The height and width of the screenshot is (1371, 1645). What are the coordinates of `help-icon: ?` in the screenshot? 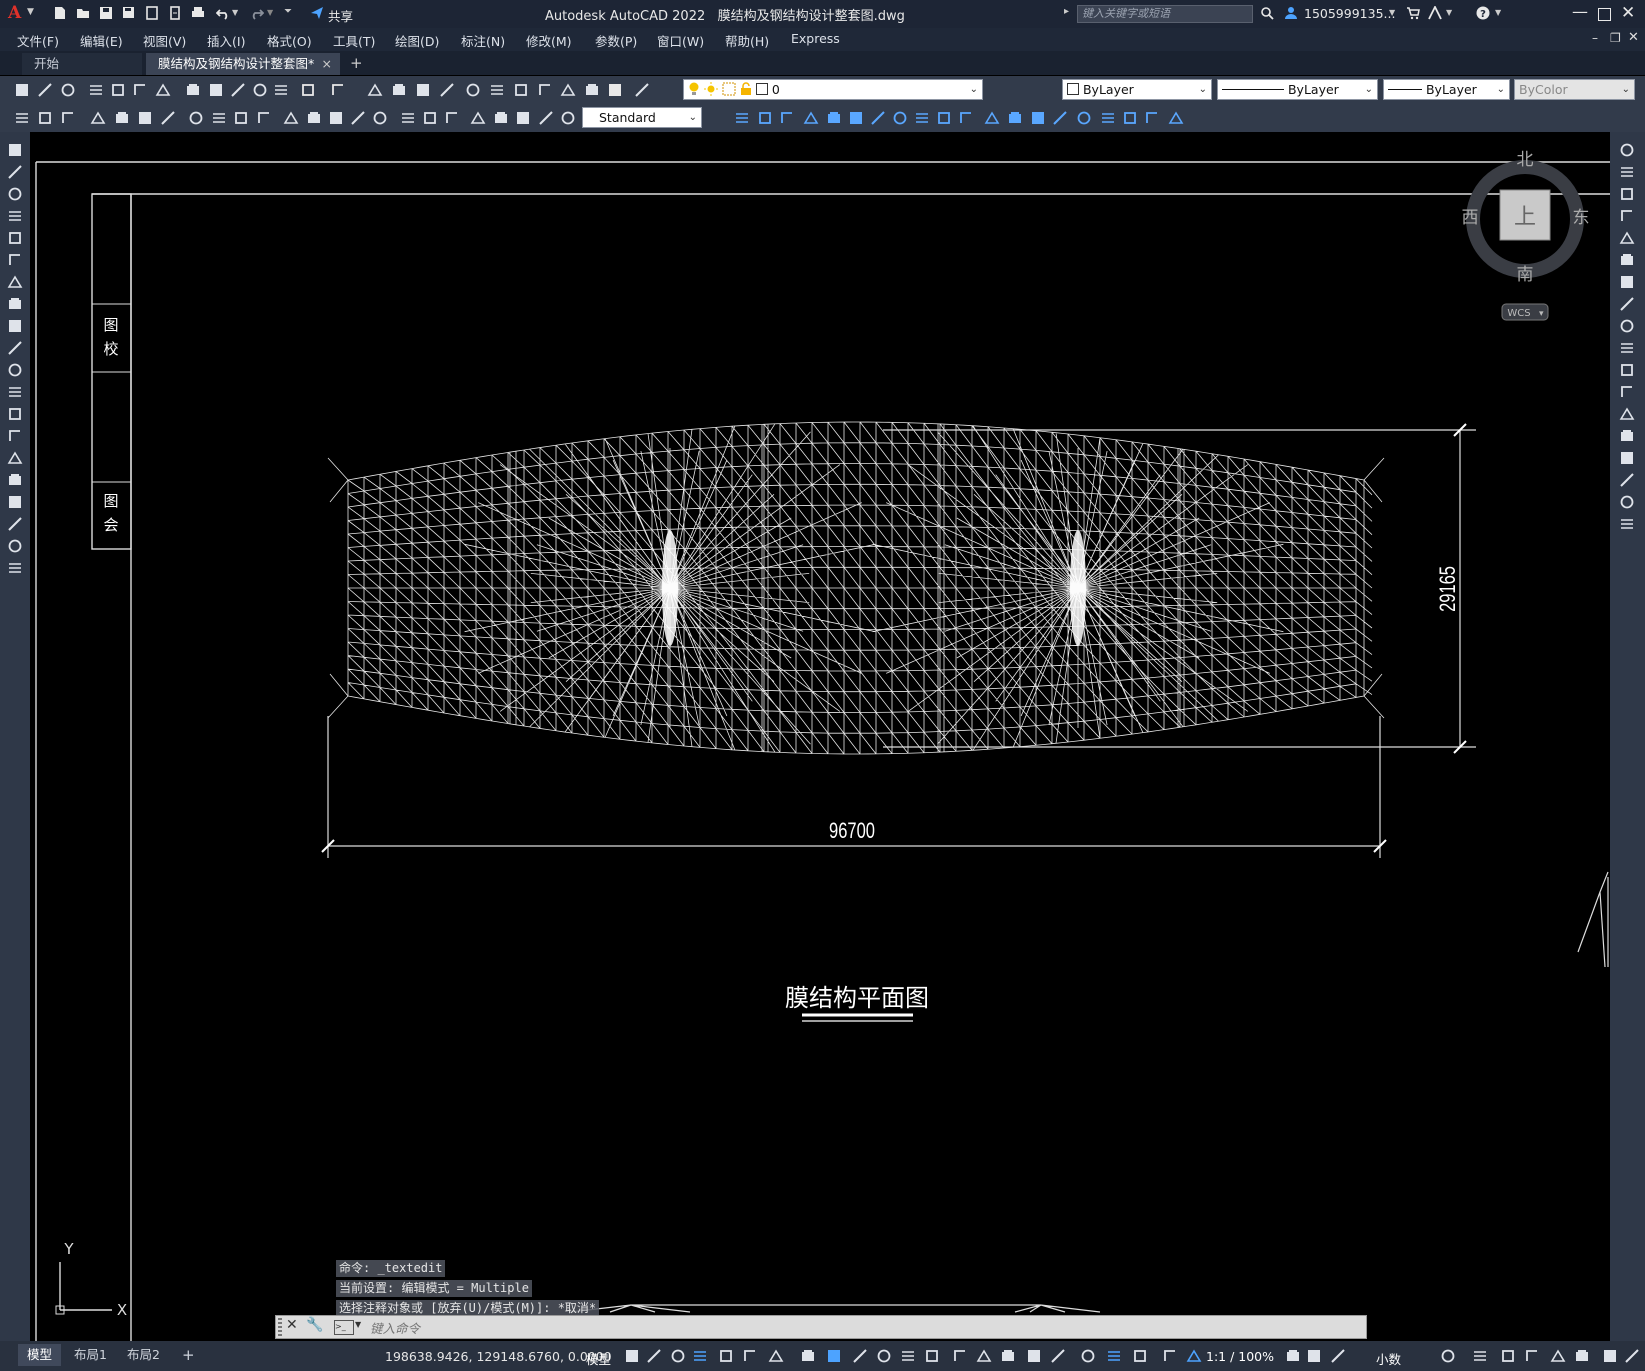 It's located at (1483, 13).